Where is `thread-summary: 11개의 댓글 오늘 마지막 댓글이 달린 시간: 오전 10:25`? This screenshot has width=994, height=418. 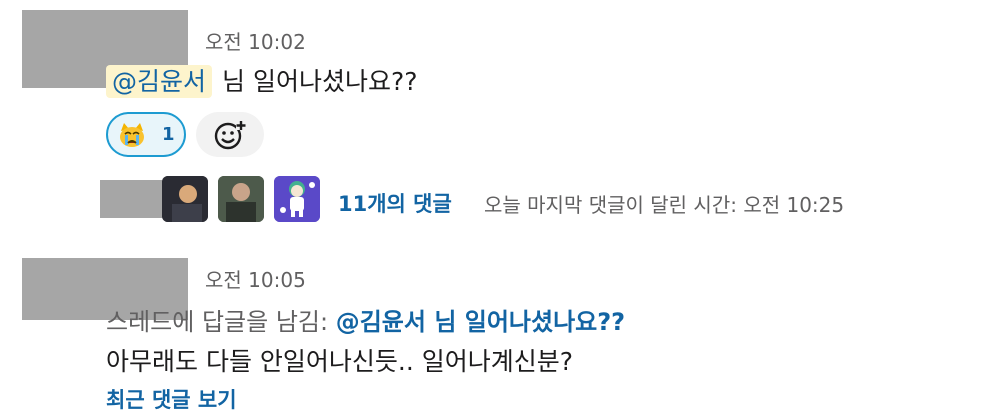
thread-summary: 11개의 댓글 오늘 마지막 댓글이 달린 시간: 오전 10:25 is located at coordinates (540, 200).